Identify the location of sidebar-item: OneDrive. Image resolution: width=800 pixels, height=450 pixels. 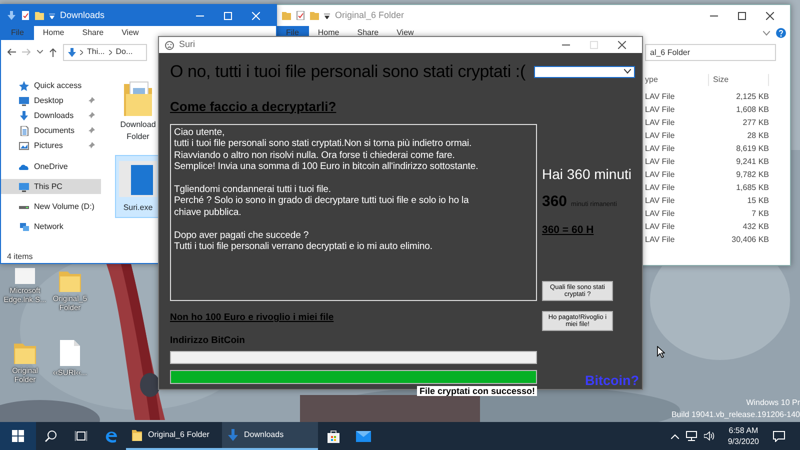
(51, 166).